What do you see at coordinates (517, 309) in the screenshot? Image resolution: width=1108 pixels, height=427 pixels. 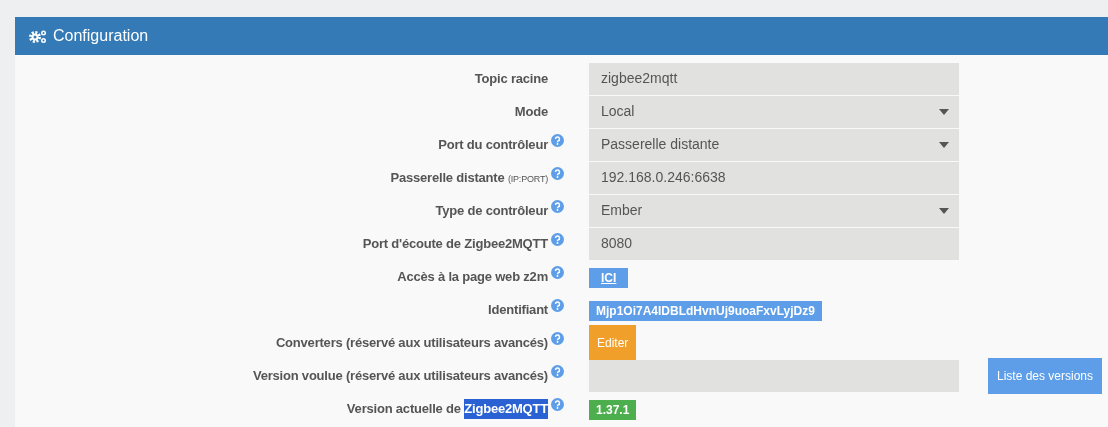 I see `field-label: Identifiant` at bounding box center [517, 309].